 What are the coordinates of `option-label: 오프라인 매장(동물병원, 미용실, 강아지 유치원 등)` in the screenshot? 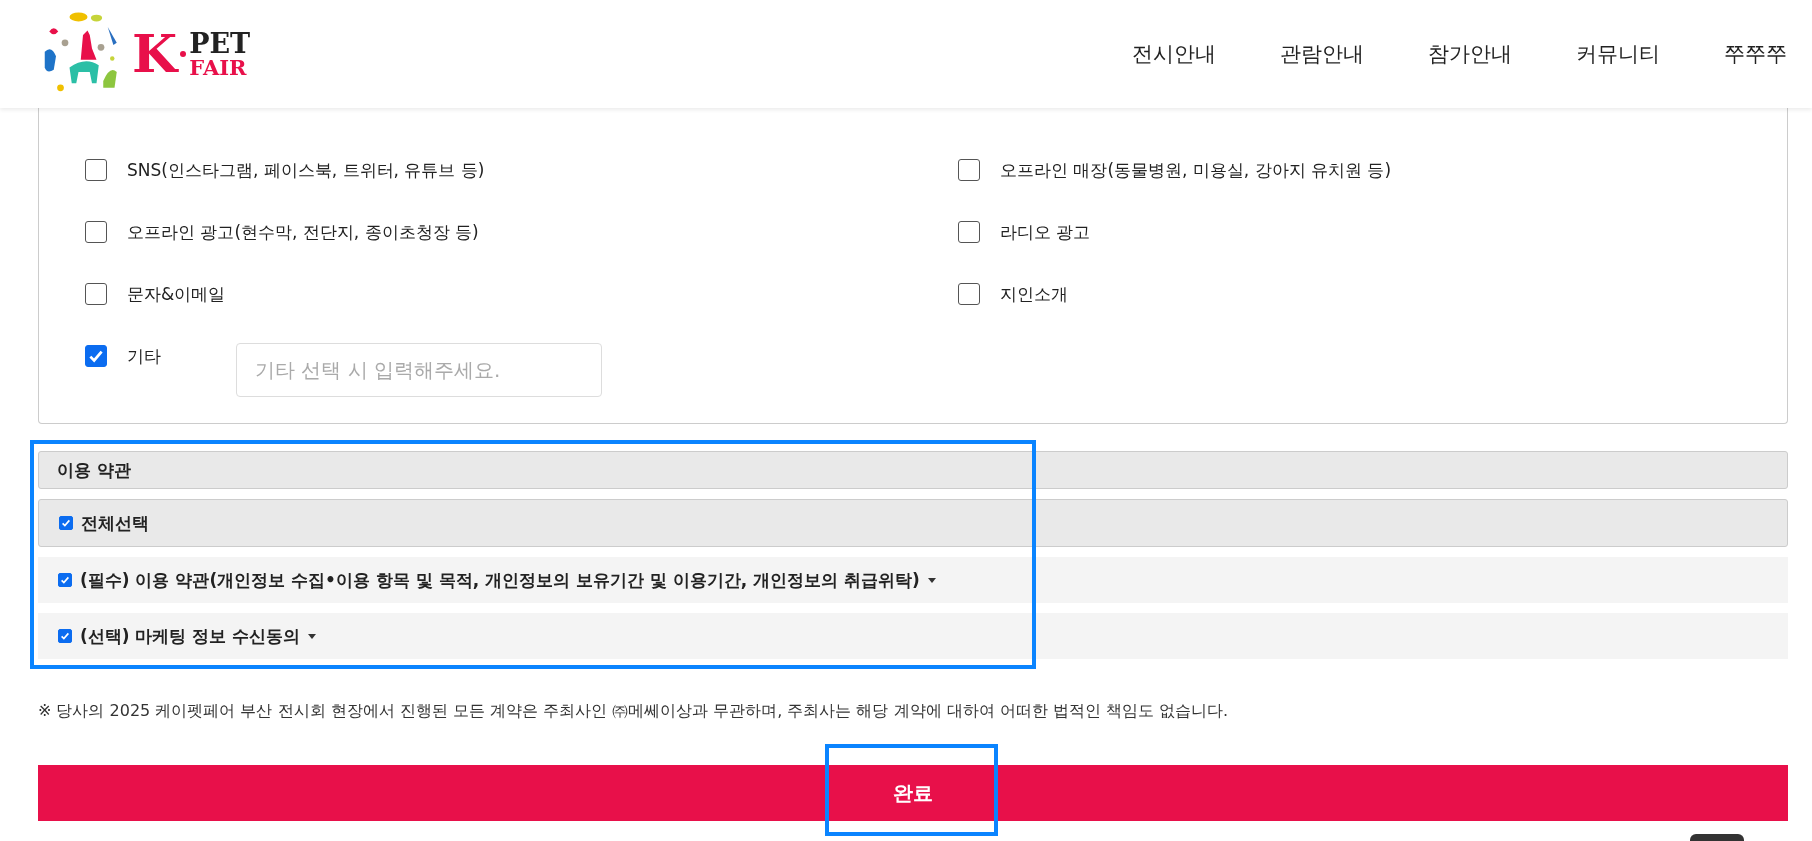 It's located at (1196, 170).